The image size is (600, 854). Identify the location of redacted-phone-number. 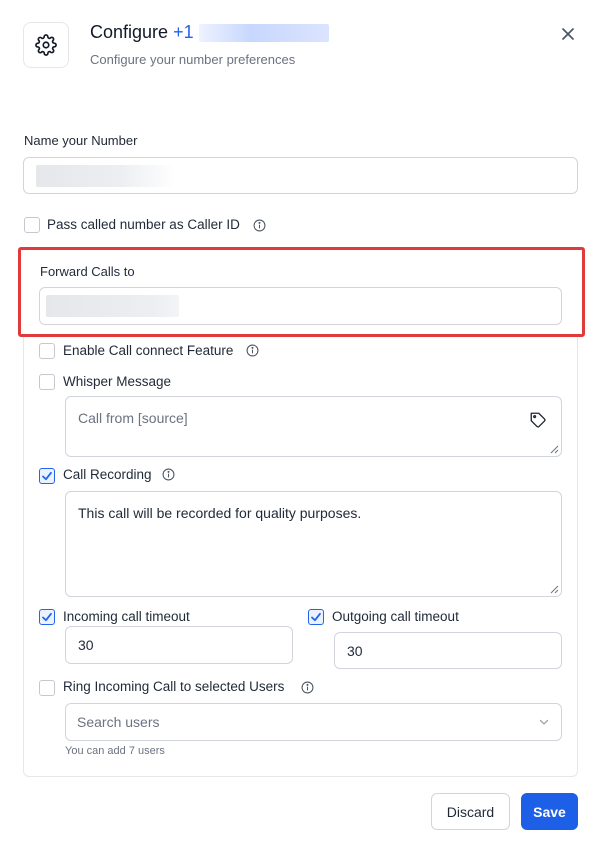
(264, 33).